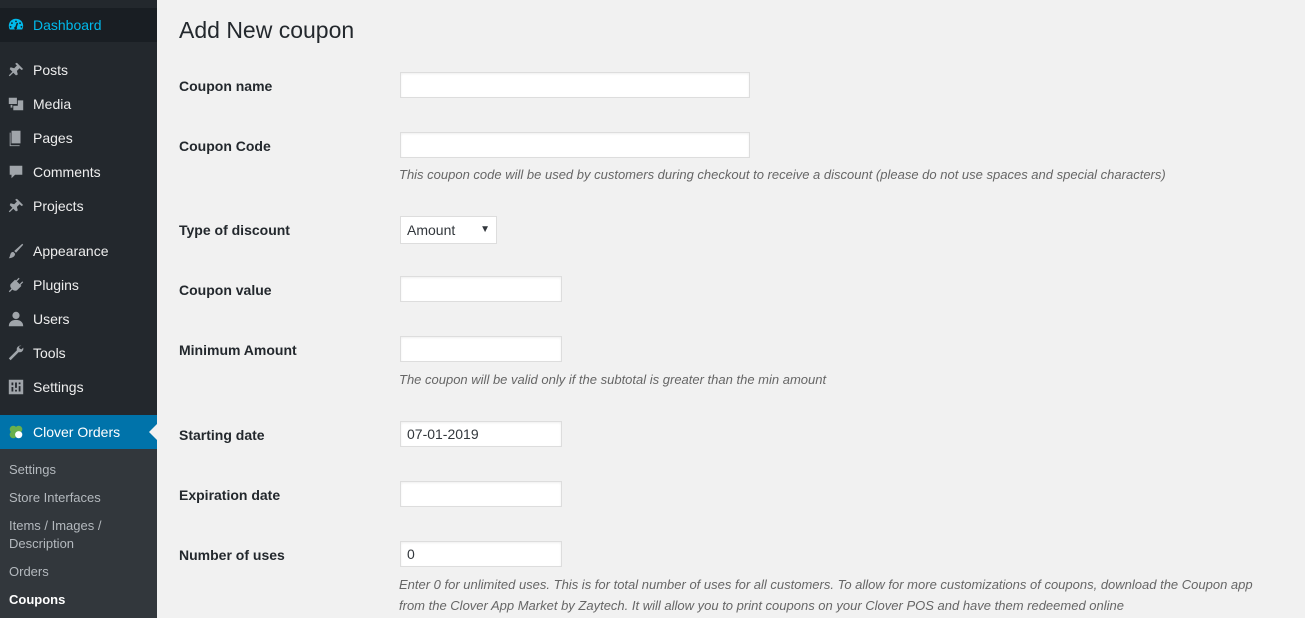  Describe the element at coordinates (16, 25) in the screenshot. I see `dashboard-icon` at that location.